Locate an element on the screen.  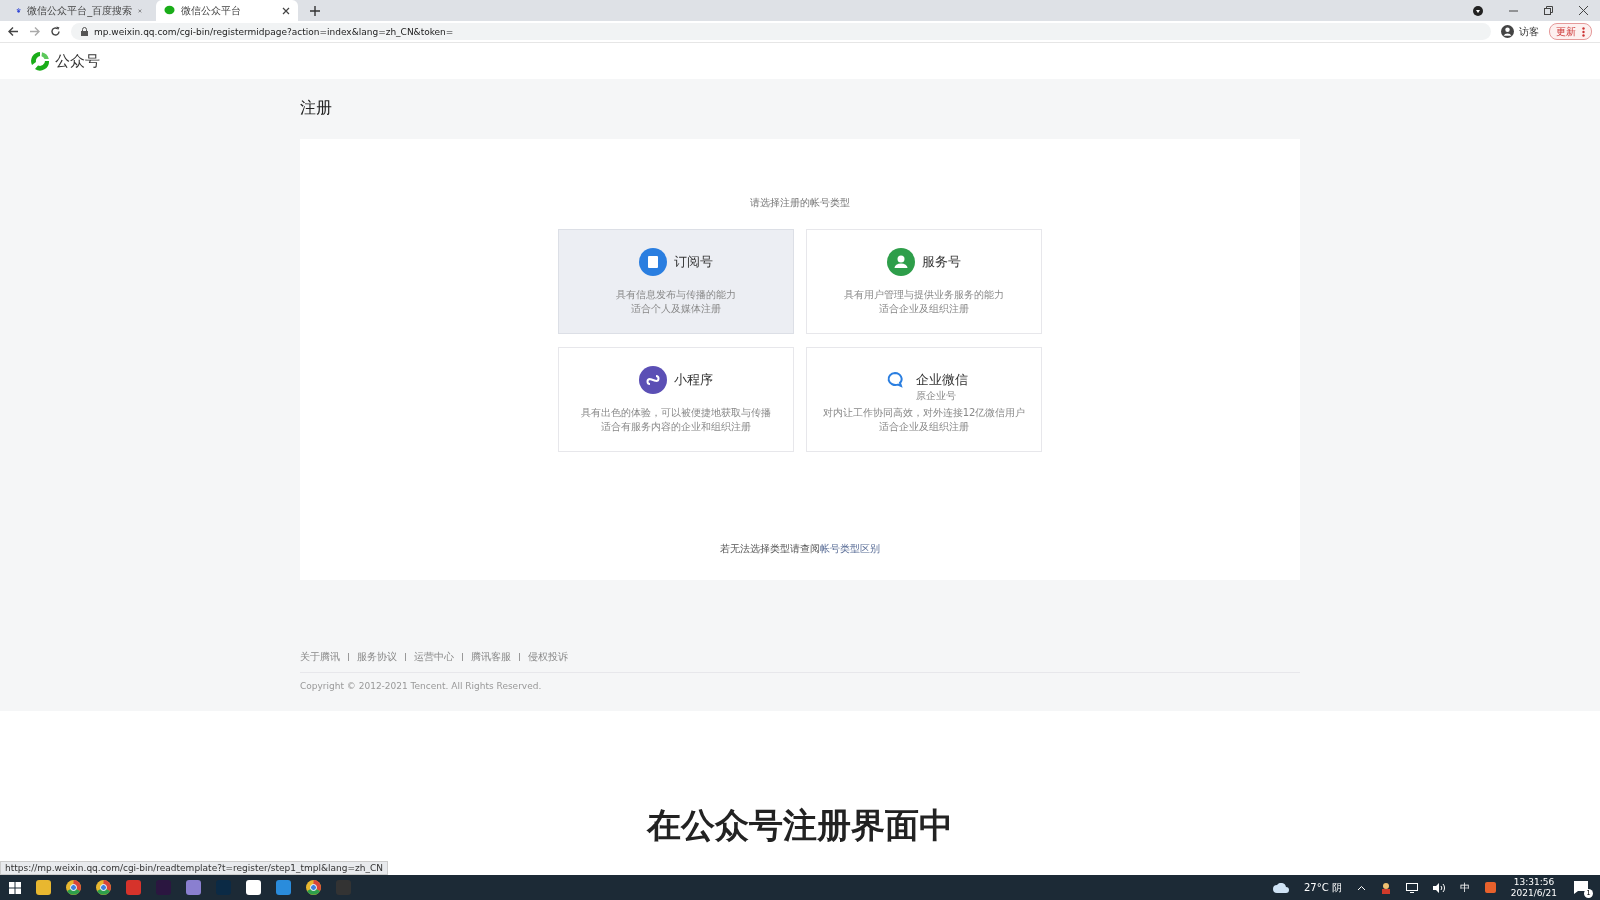
browser-tab: 微信公众平台 is located at coordinates (227, 10).